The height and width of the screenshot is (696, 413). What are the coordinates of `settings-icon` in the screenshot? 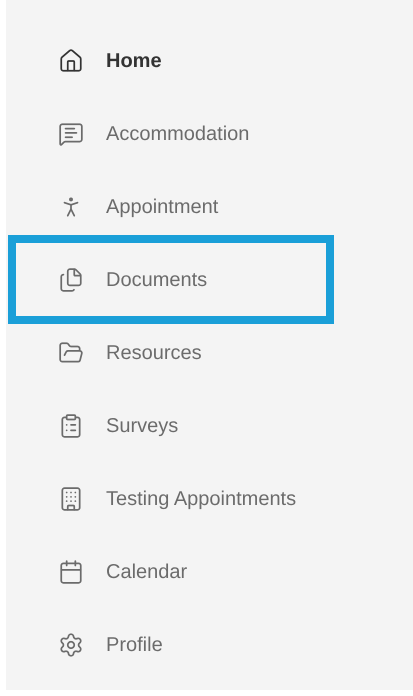 It's located at (71, 645).